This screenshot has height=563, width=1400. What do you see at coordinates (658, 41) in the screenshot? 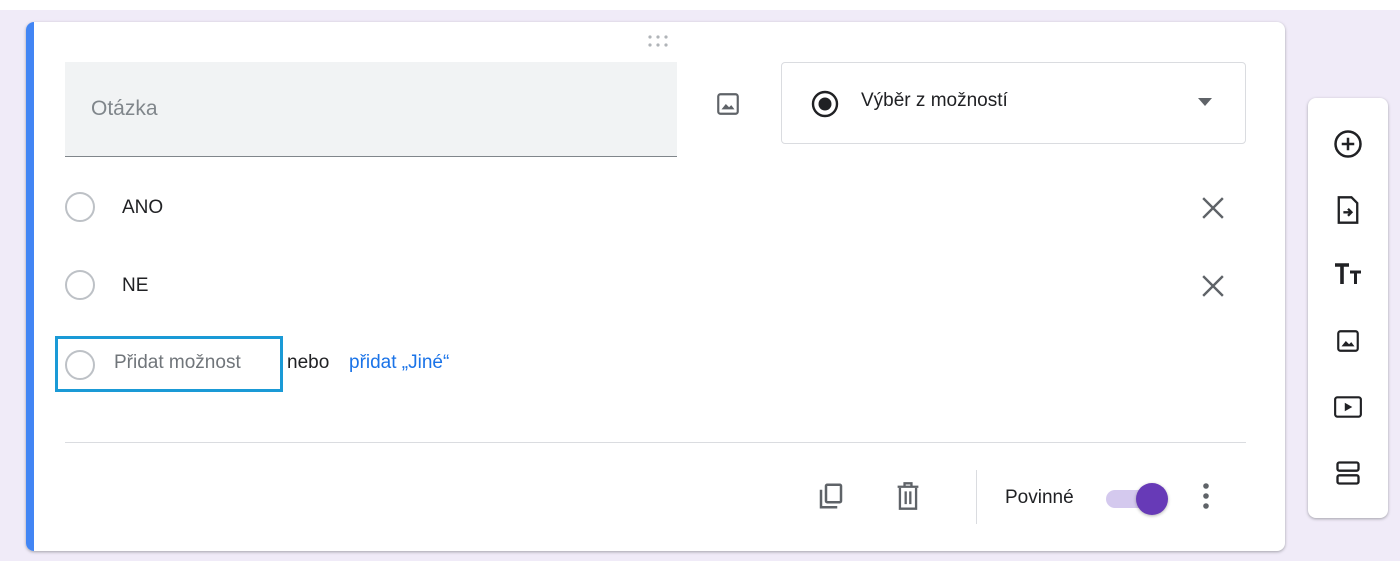
I see `drag-handle-icon` at bounding box center [658, 41].